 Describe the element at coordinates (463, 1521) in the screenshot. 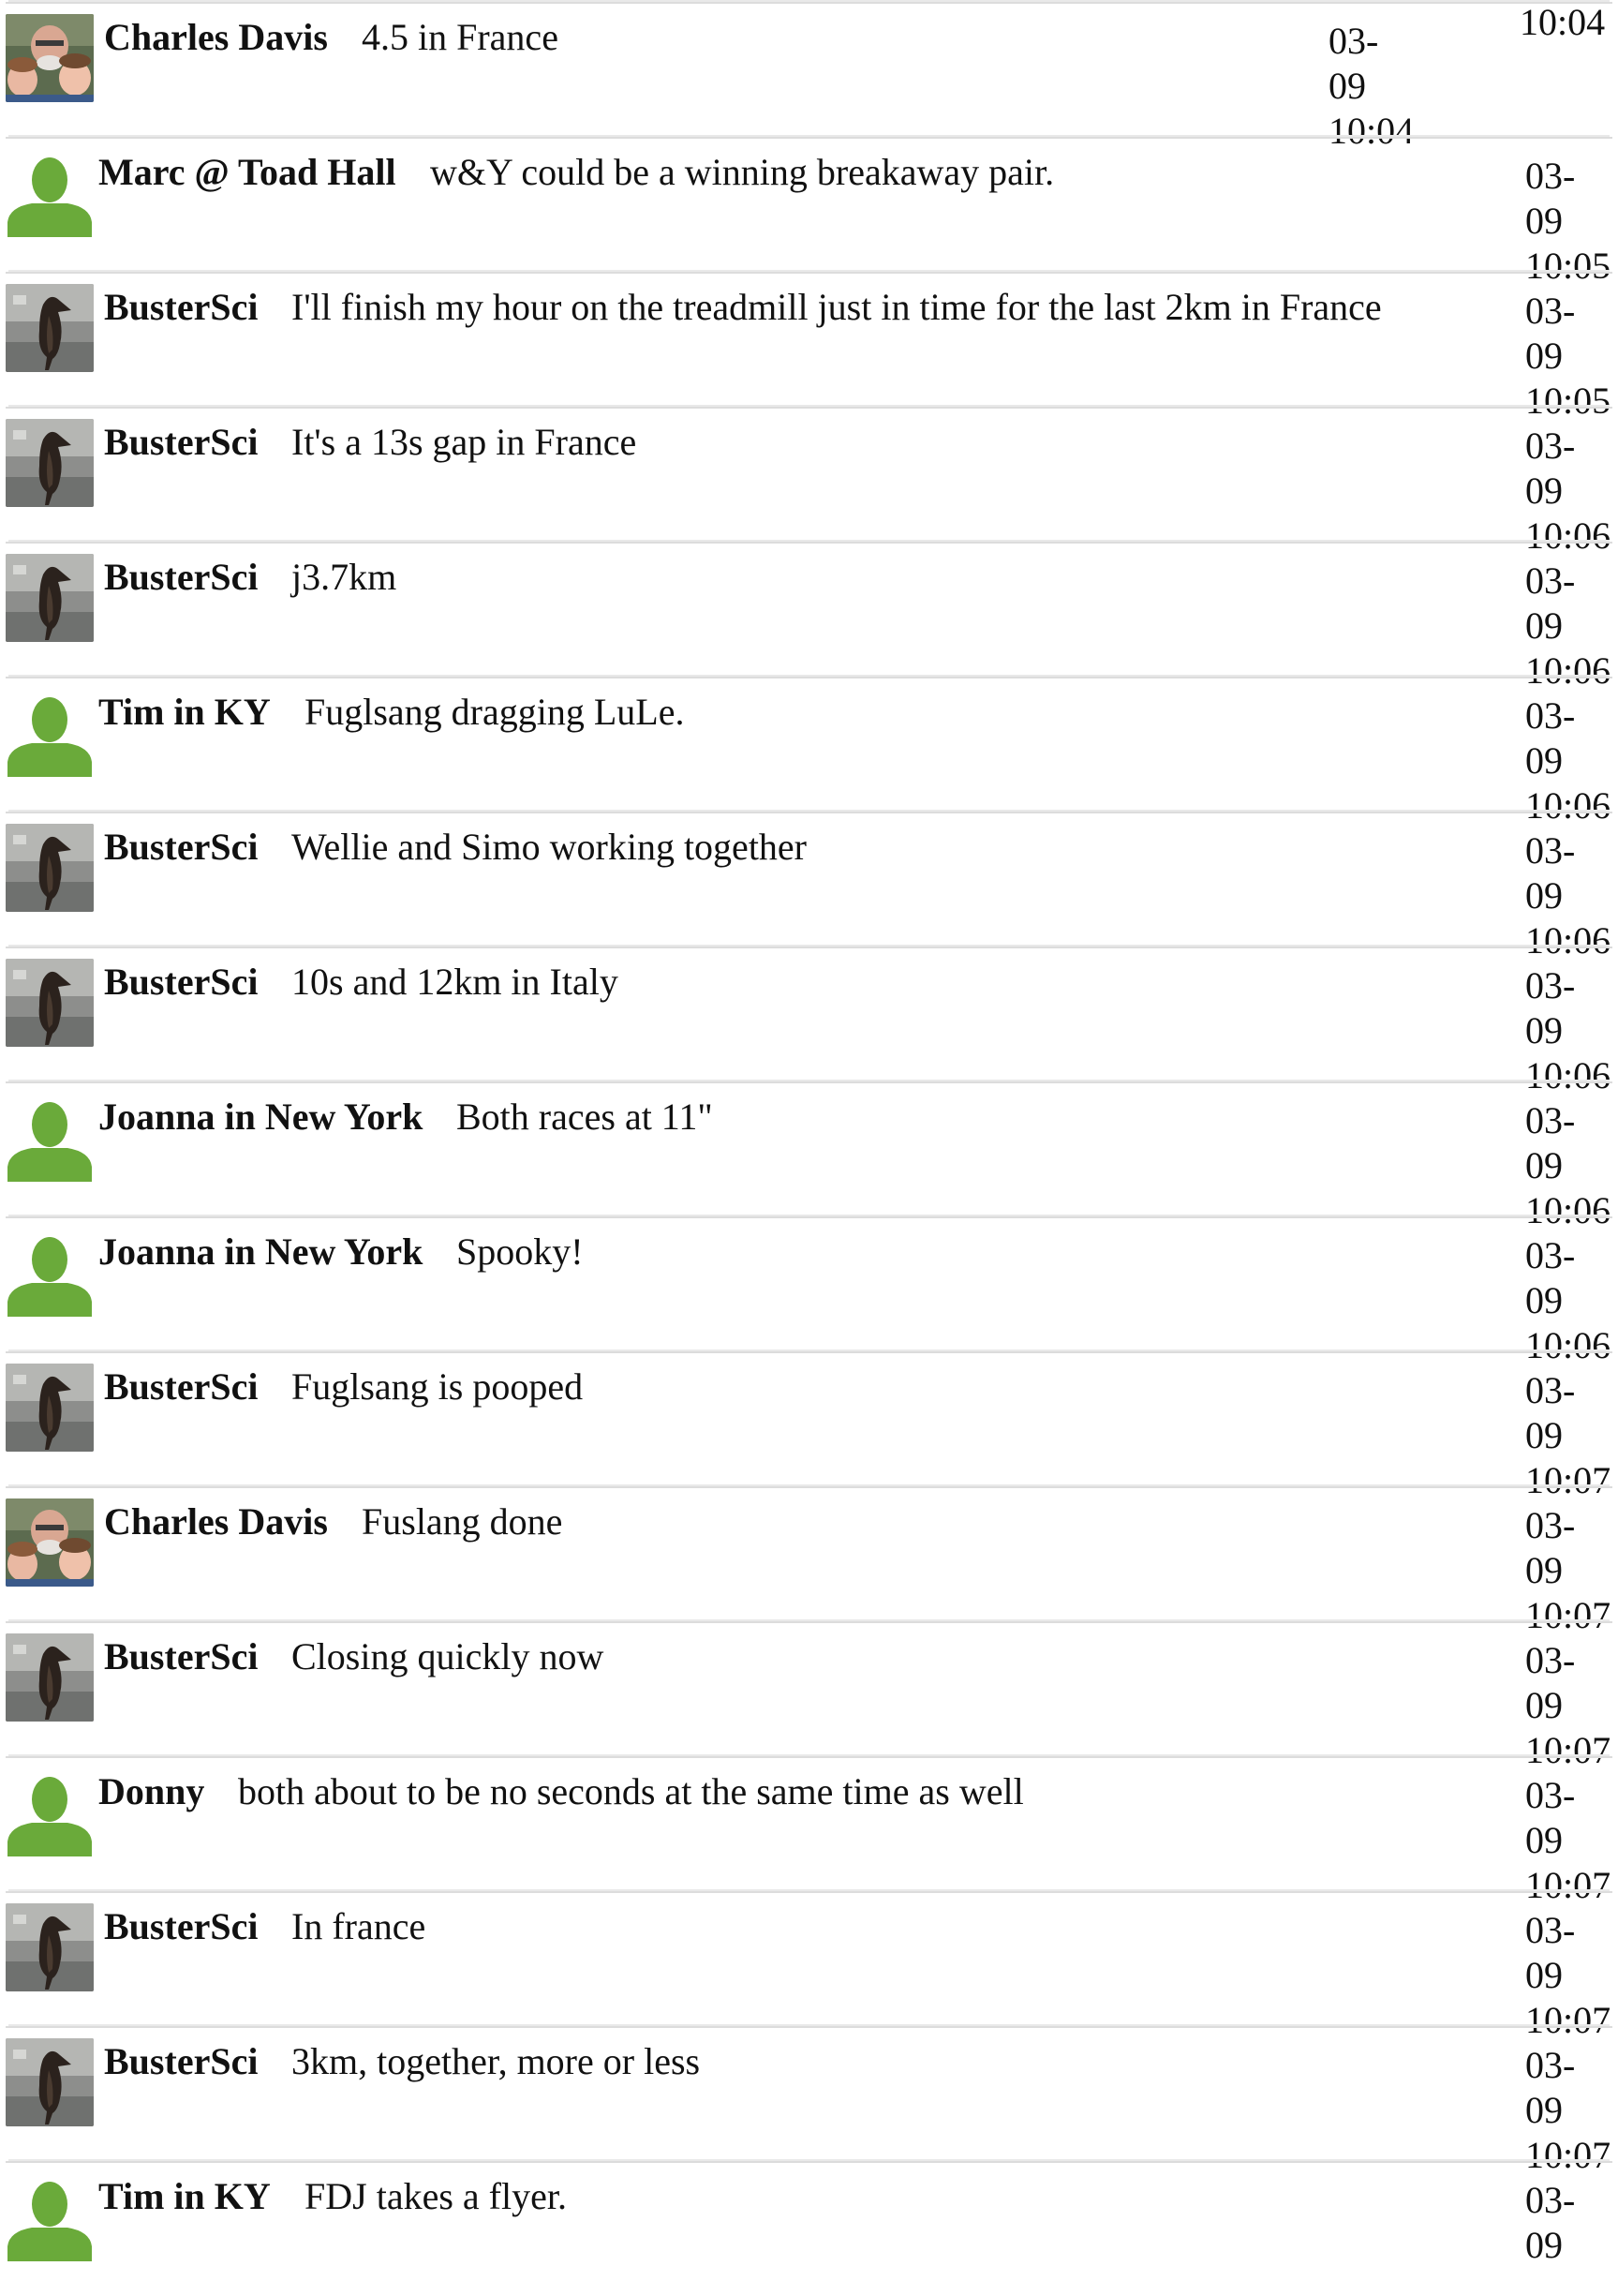

I see `message-text: Fuslang done` at that location.